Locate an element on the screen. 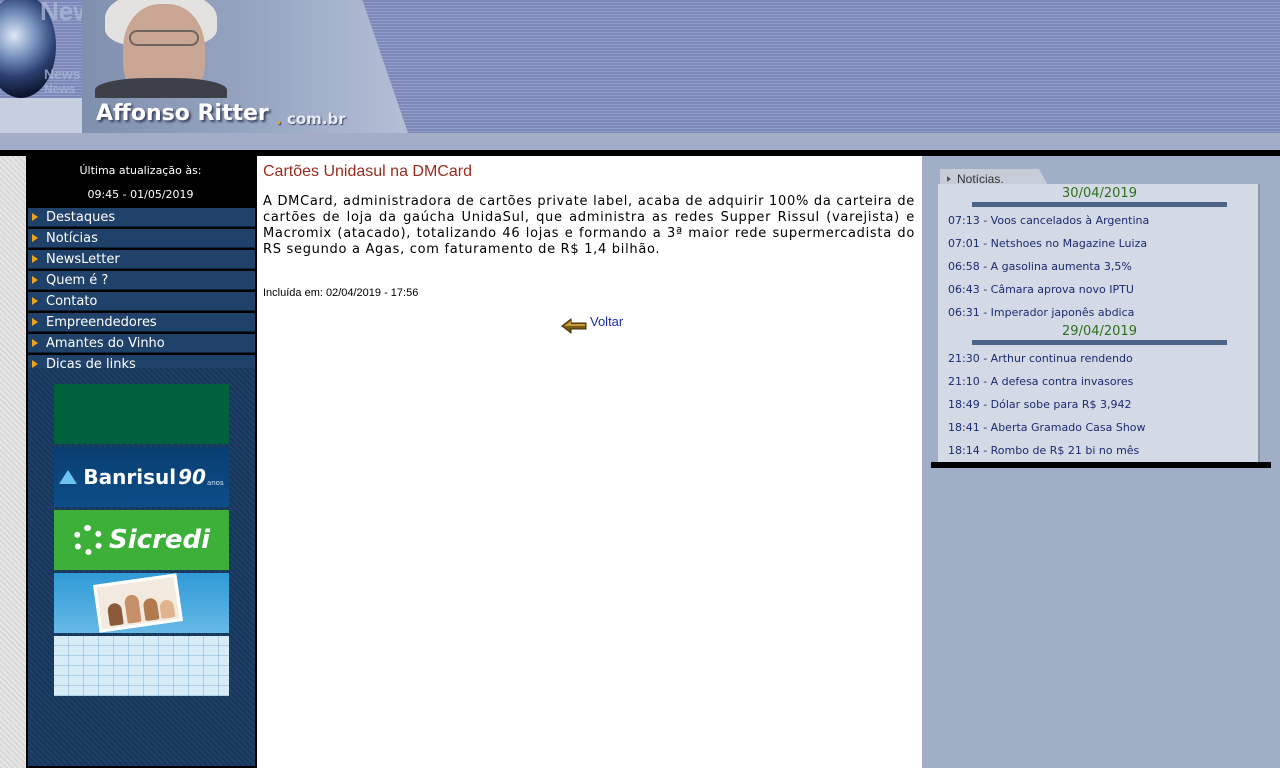 The width and height of the screenshot is (1280, 768). article-title: Cartões Unidasul na DMCard is located at coordinates (367, 171).